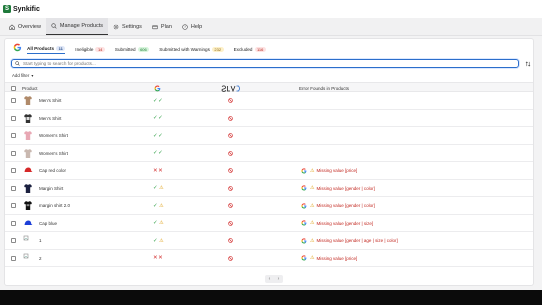 The height and width of the screenshot is (305, 542). I want to click on search-bar, so click(265, 63).